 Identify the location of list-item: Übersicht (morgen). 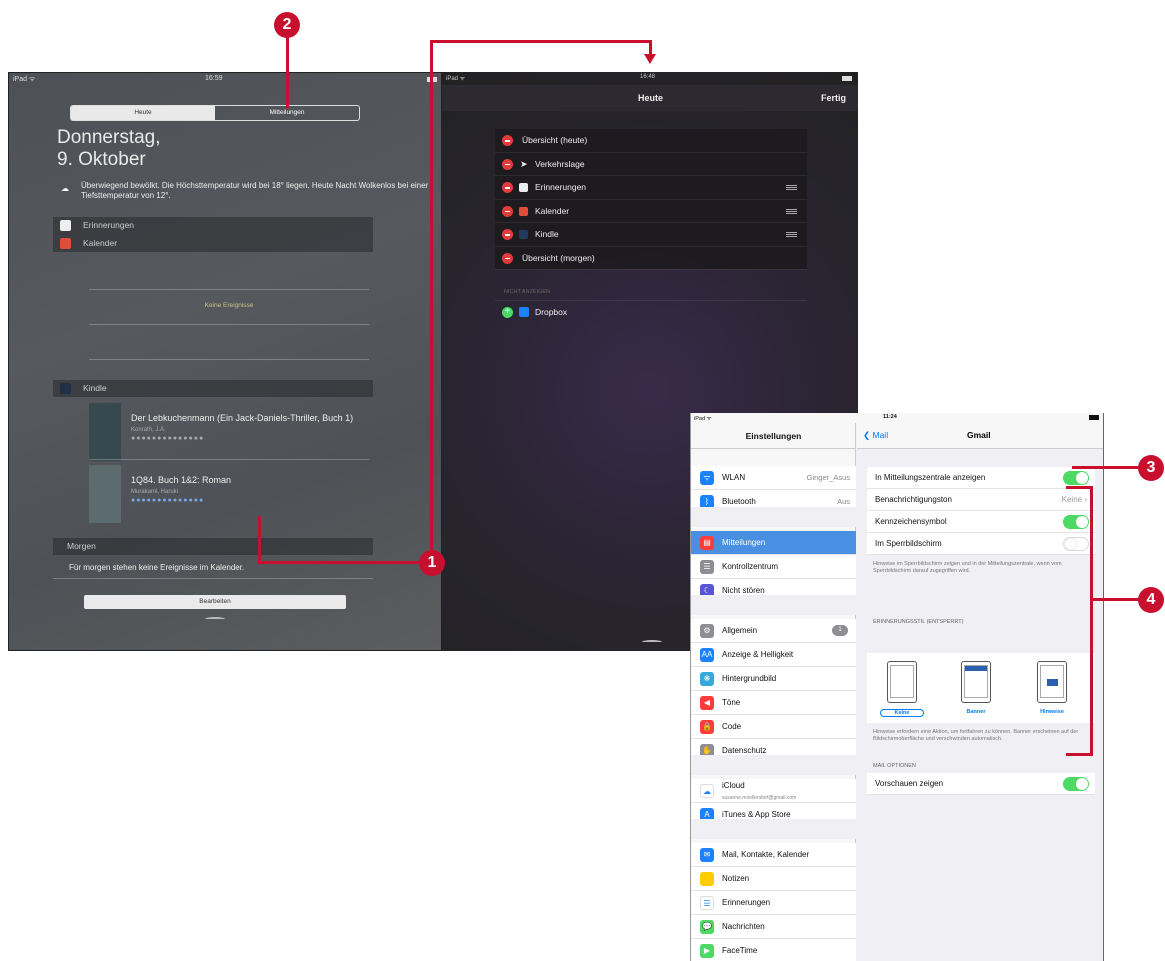
(651, 258).